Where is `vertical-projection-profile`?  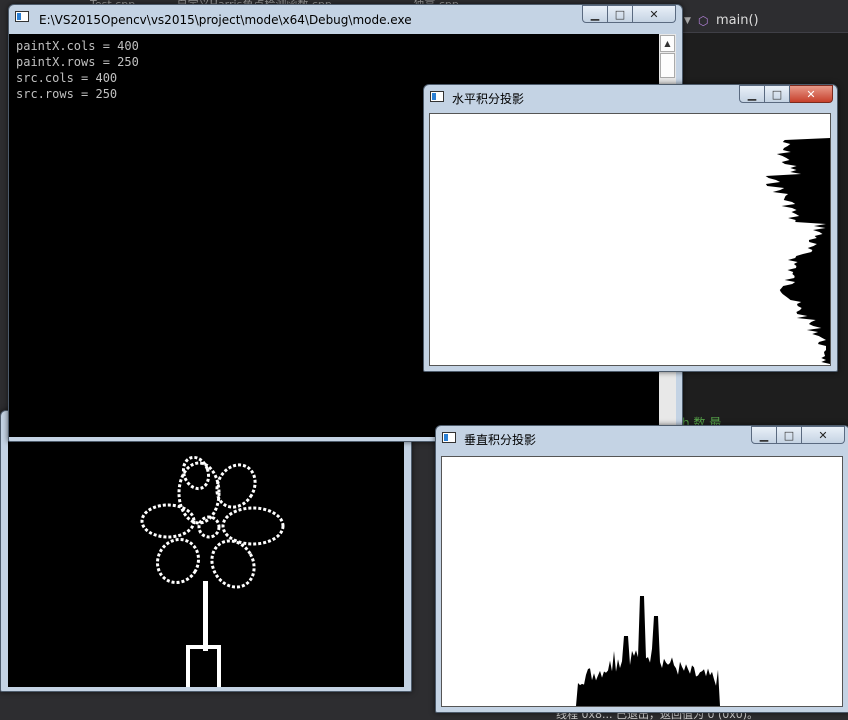 vertical-projection-profile is located at coordinates (642, 651).